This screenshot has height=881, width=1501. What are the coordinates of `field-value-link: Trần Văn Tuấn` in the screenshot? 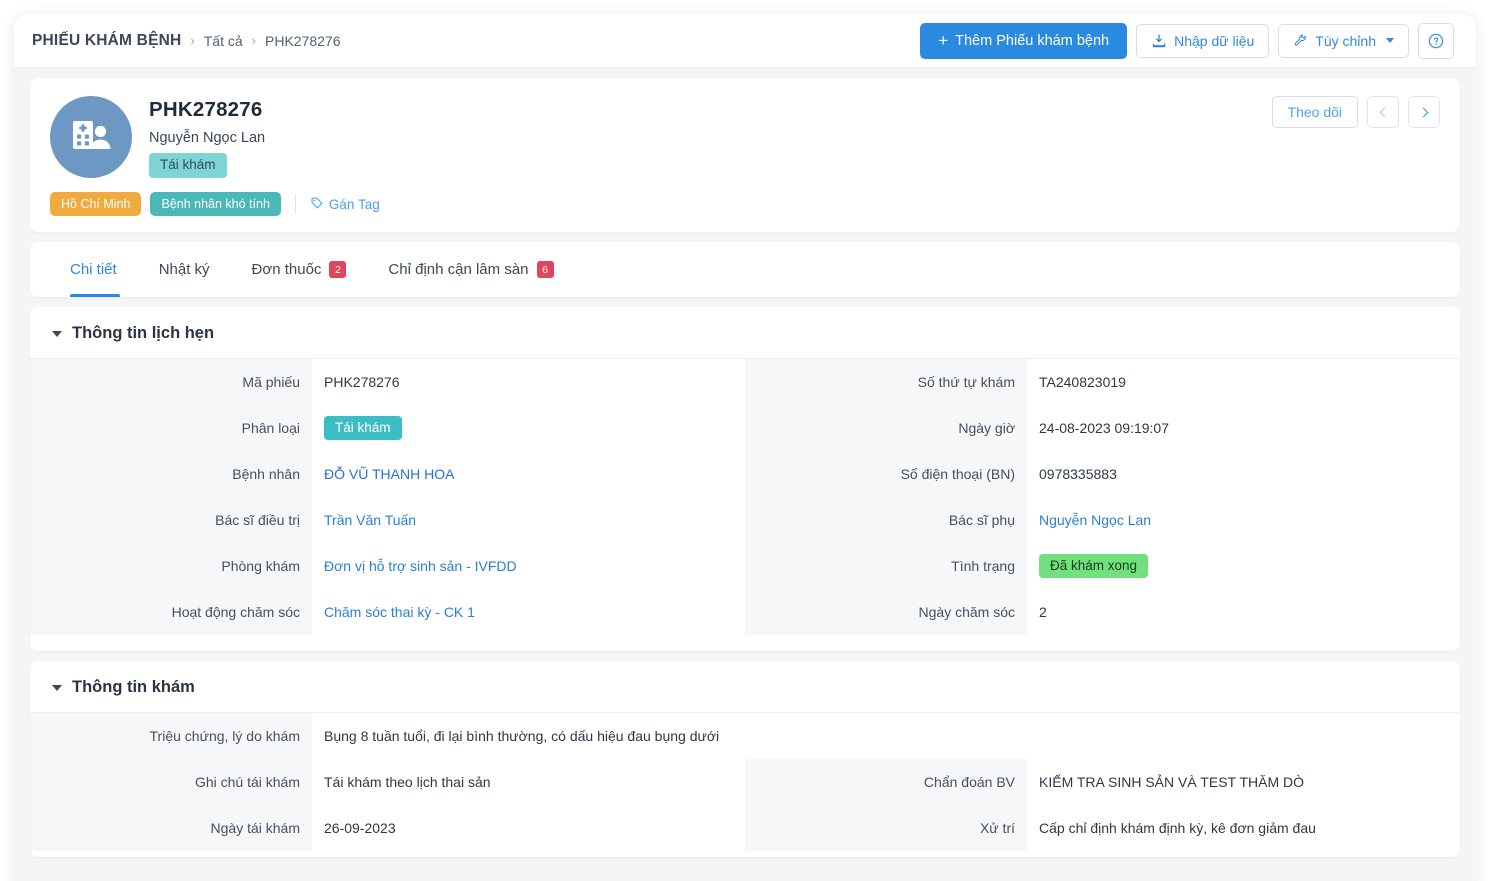 It's located at (528, 520).